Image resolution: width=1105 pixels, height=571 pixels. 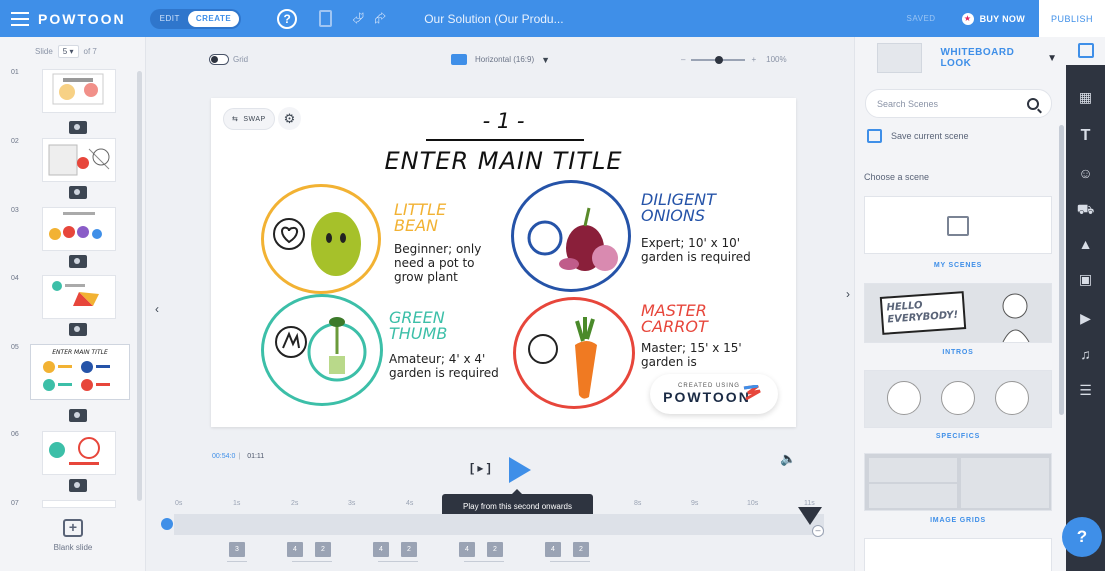 What do you see at coordinates (358, 18) in the screenshot?
I see `undo-icon: ⮰` at bounding box center [358, 18].